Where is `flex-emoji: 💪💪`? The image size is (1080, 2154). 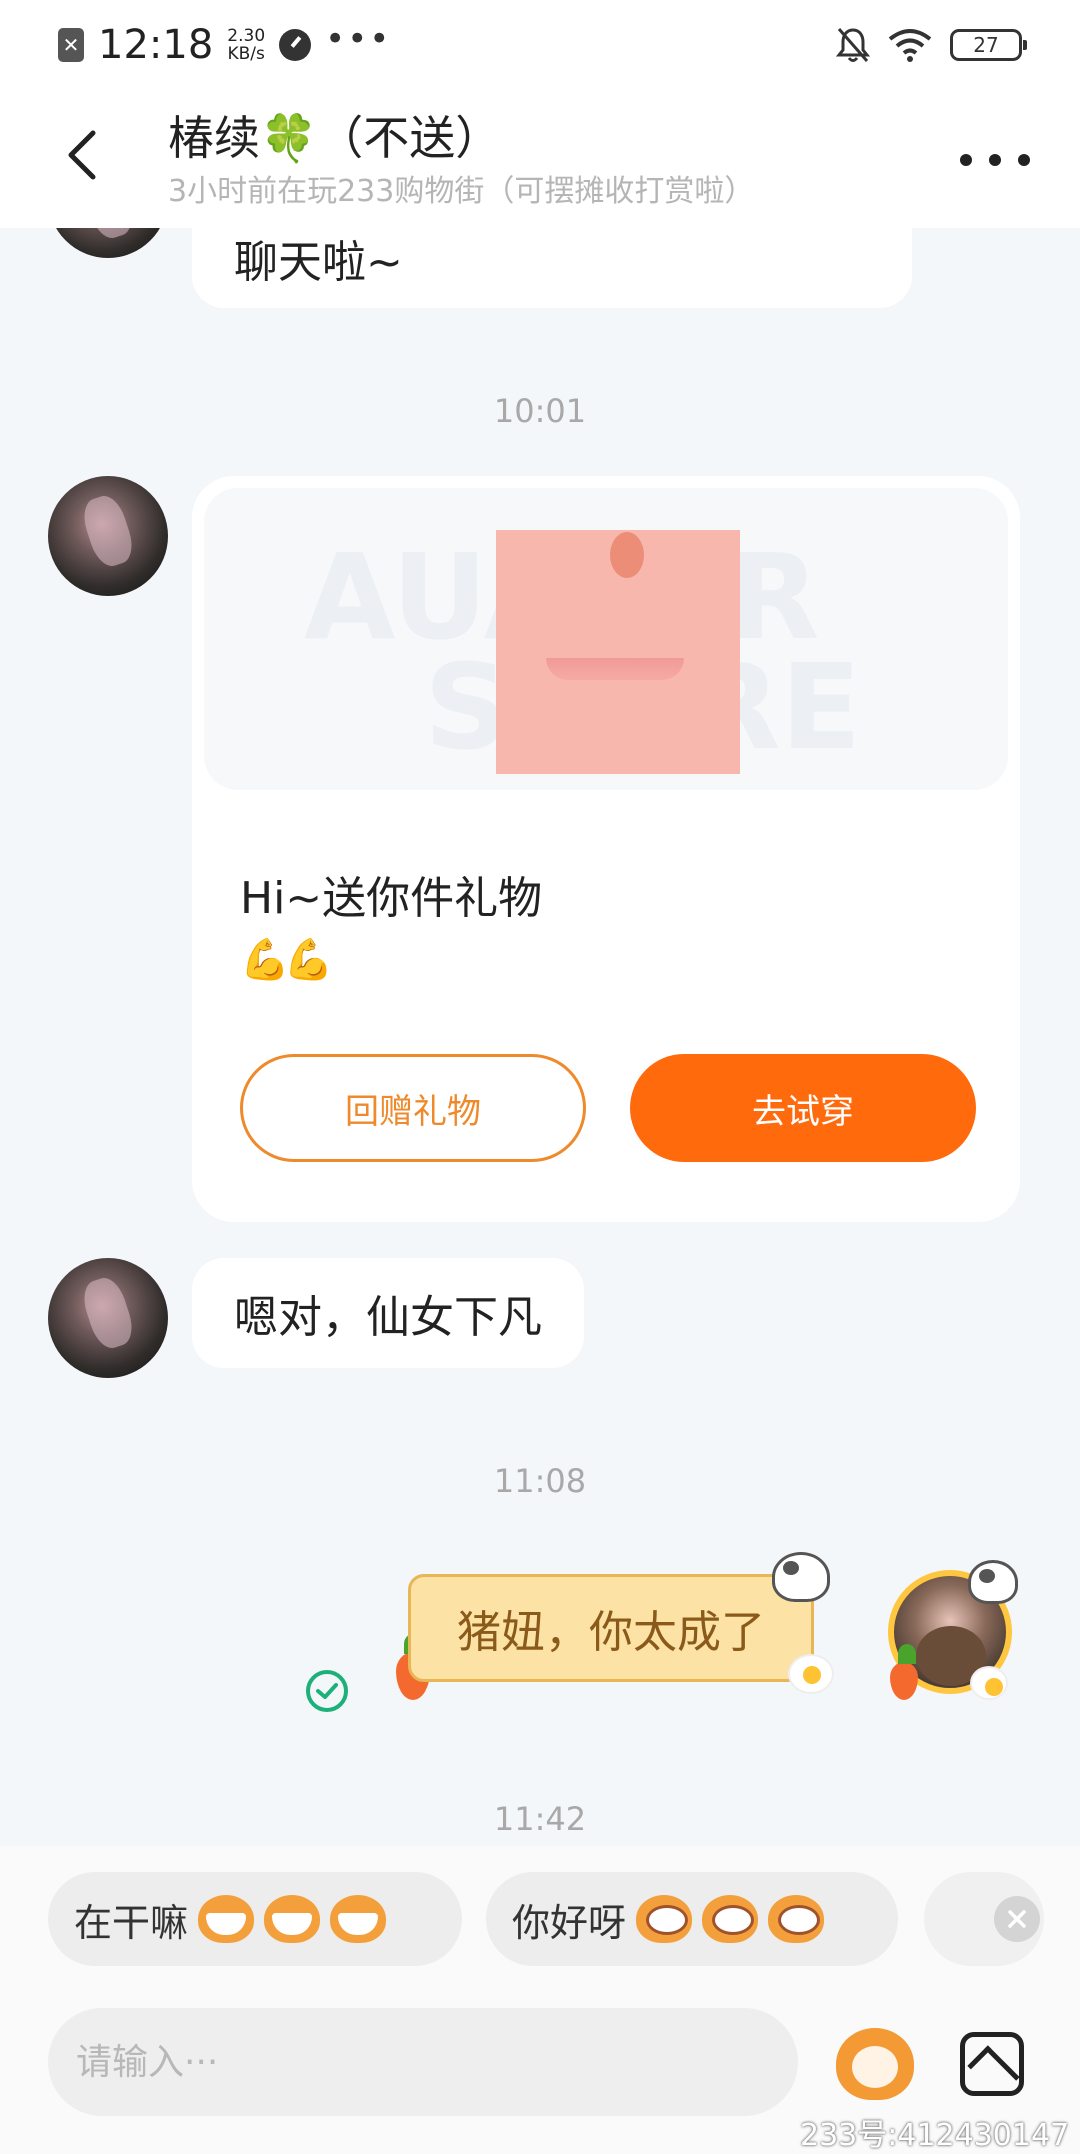
flex-emoji: 💪💪 is located at coordinates (287, 960).